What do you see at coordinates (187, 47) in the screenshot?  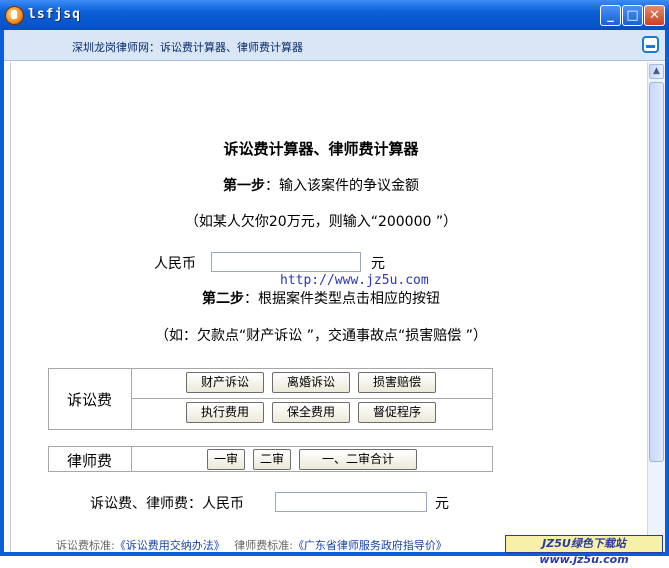 I see `breadcrumb: 深圳龙岗律师网：诉讼费计算器、律师费计算器` at bounding box center [187, 47].